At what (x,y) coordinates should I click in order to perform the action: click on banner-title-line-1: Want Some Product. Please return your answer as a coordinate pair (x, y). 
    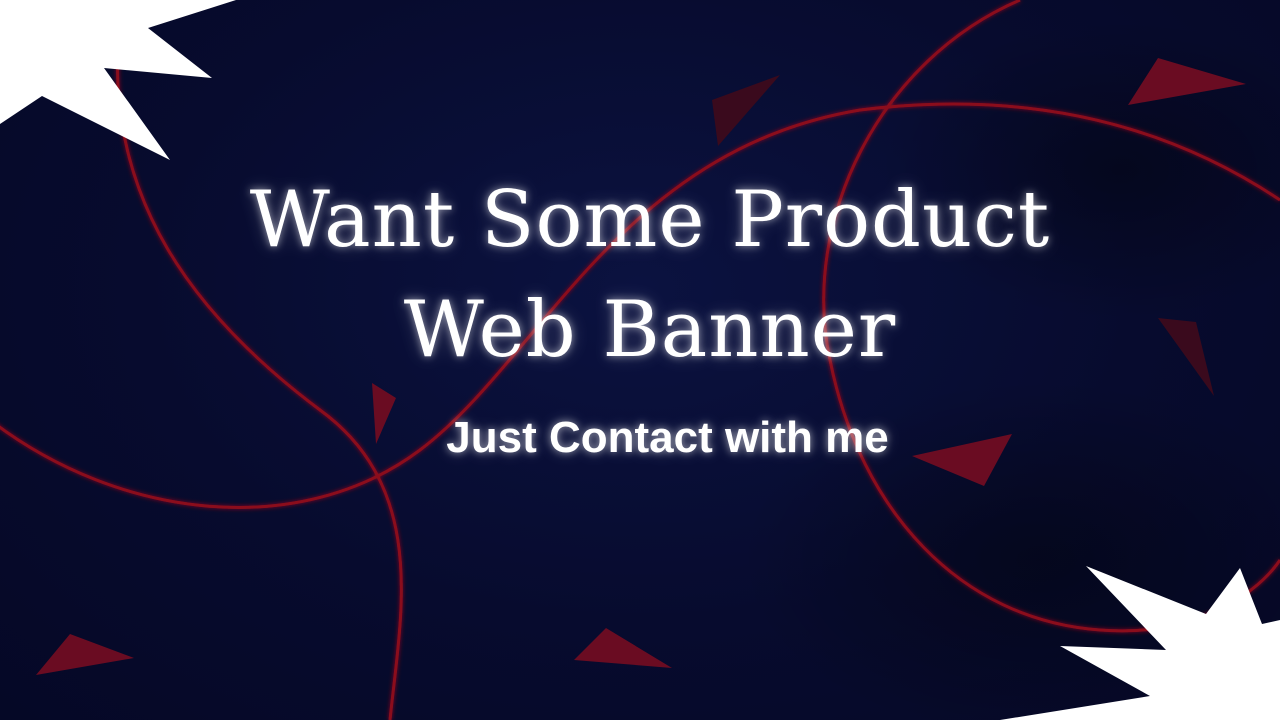
    Looking at the image, I should click on (650, 220).